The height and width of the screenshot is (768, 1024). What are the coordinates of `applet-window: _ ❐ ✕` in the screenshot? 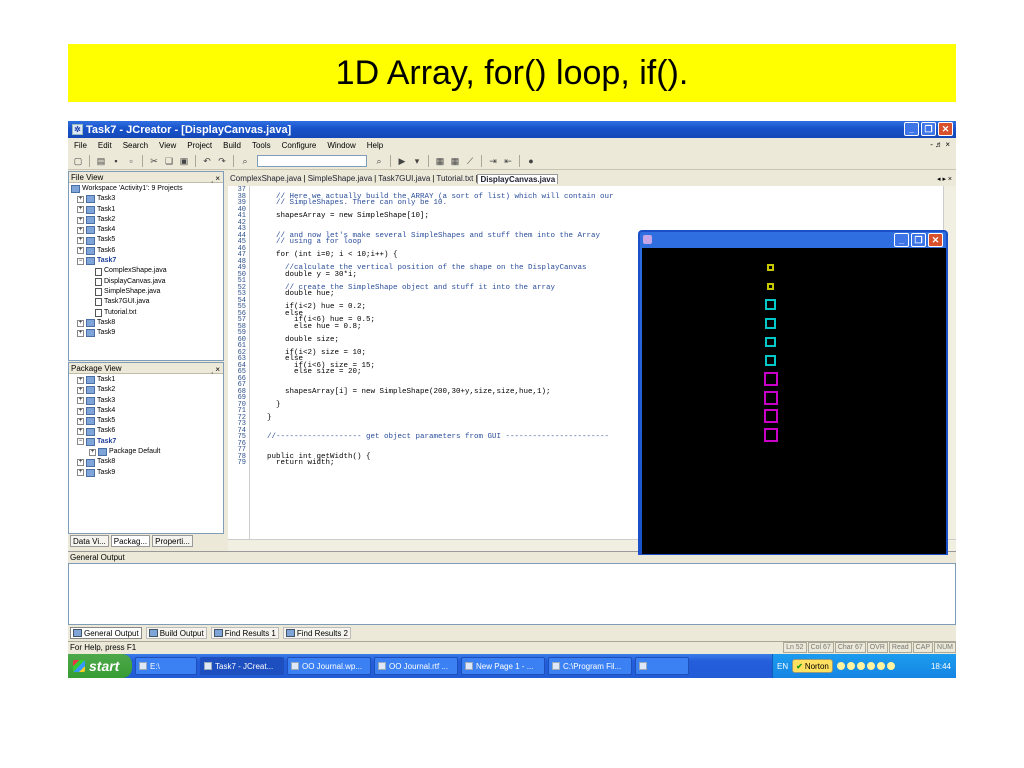 It's located at (793, 392).